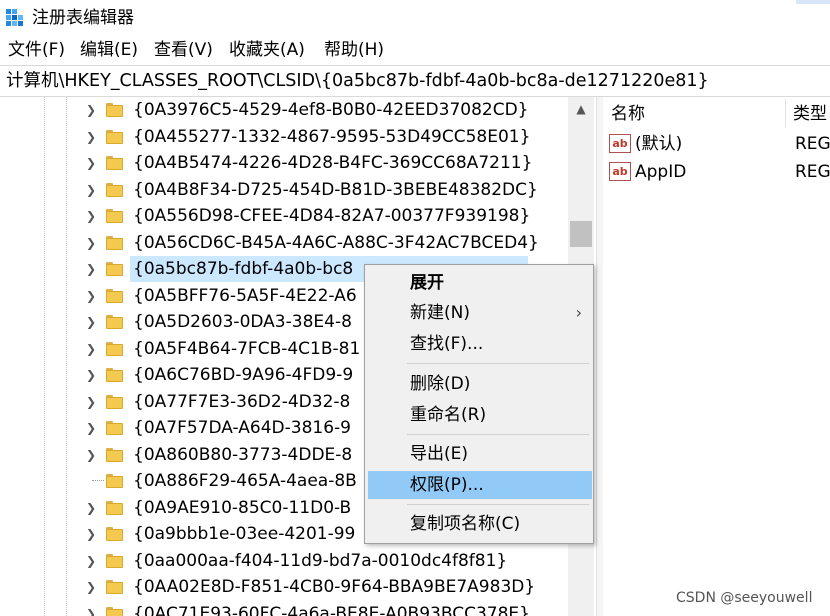  What do you see at coordinates (440, 384) in the screenshot?
I see `menu-item-label: 删除(D)` at bounding box center [440, 384].